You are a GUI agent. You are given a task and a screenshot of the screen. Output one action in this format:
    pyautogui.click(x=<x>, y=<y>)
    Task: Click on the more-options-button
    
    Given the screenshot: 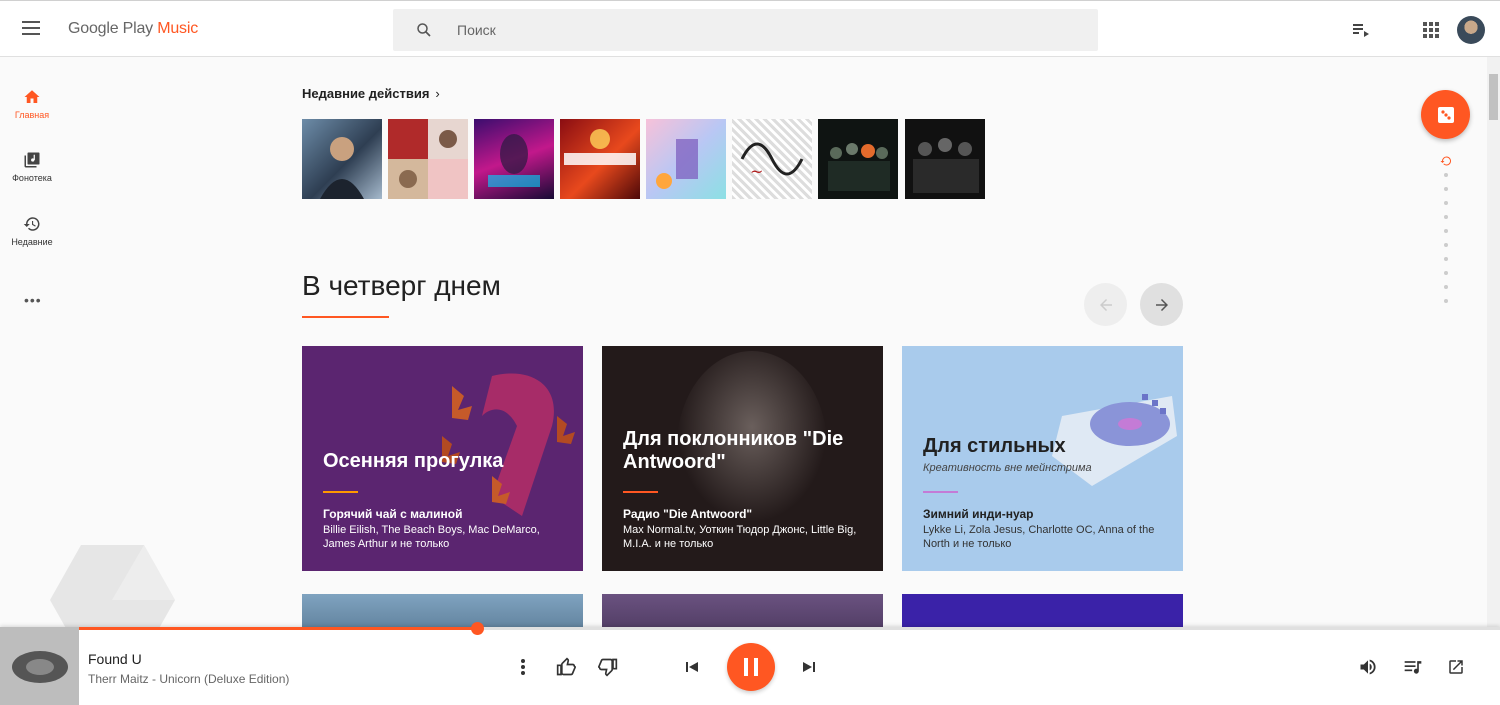 What is the action you would take?
    pyautogui.click(x=523, y=667)
    